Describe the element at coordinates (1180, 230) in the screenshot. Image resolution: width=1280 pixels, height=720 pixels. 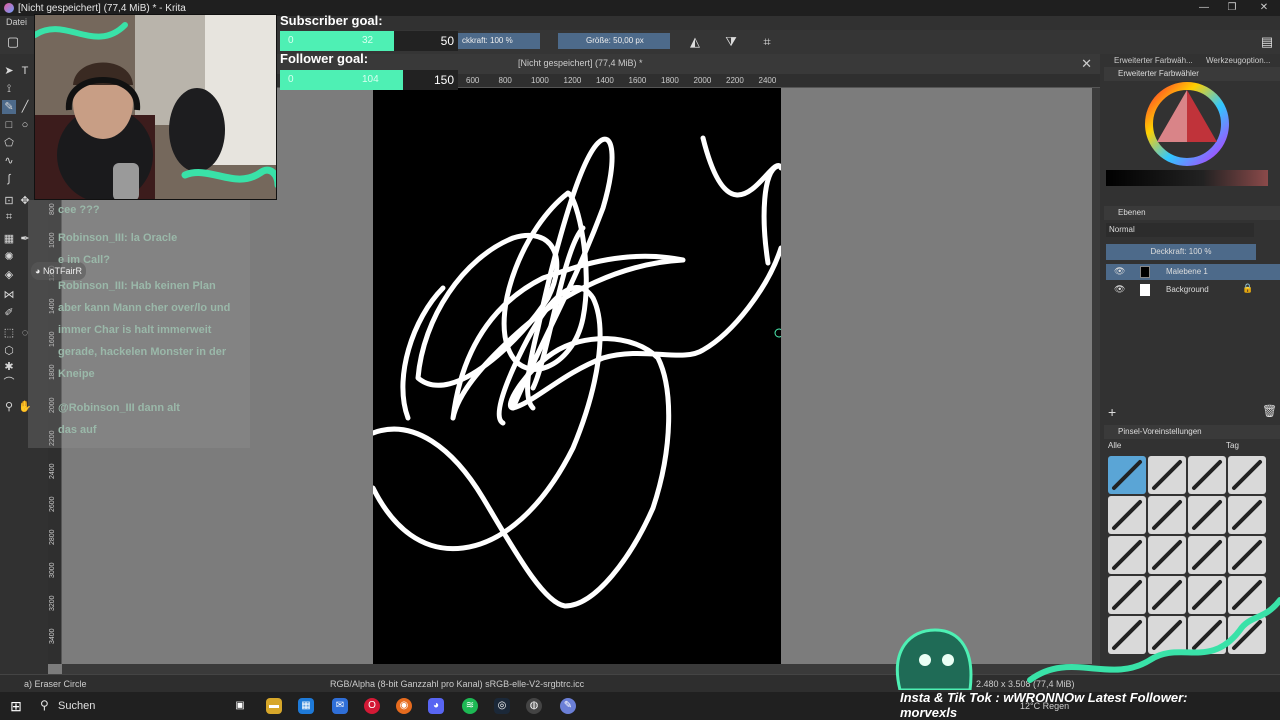
I see `blend-mode-select: Normal` at that location.